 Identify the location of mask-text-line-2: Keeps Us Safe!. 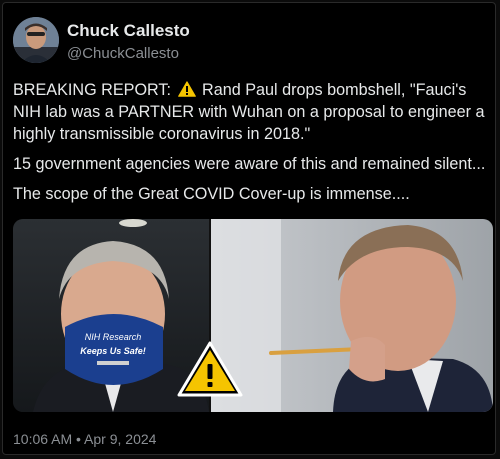
(113, 351).